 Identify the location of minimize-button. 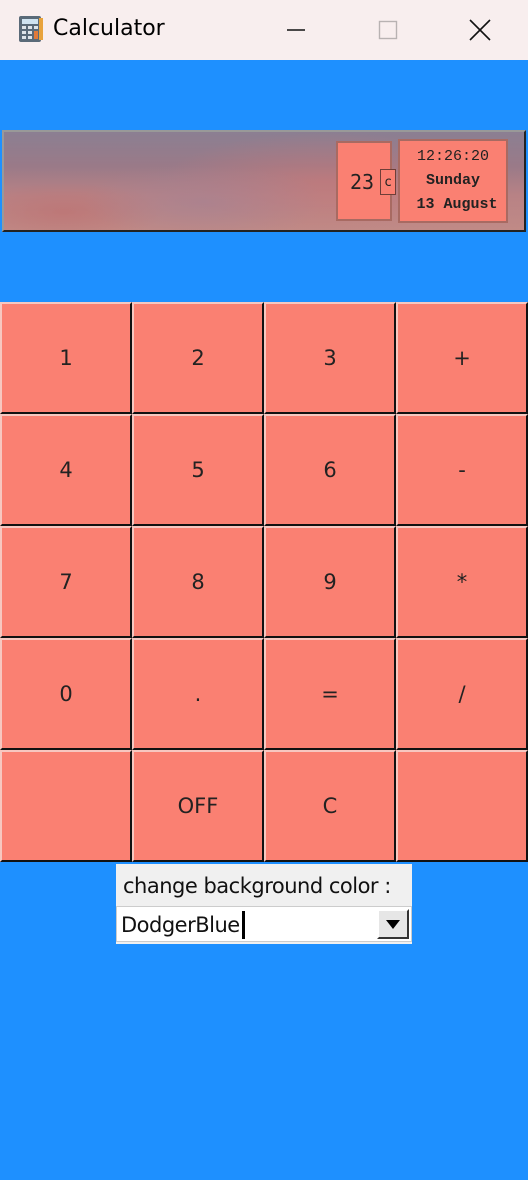
(296, 30).